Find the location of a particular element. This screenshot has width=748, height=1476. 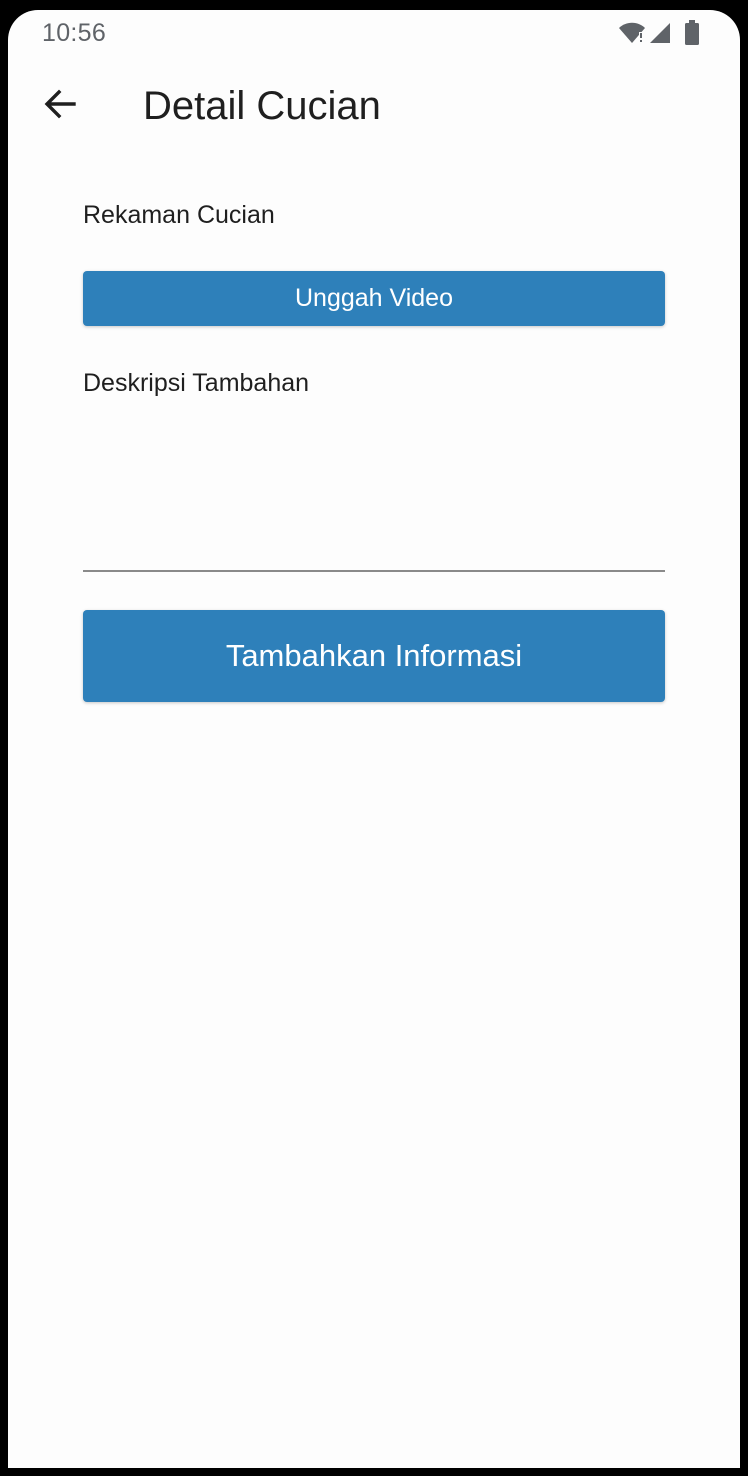

description-field is located at coordinates (374, 491).